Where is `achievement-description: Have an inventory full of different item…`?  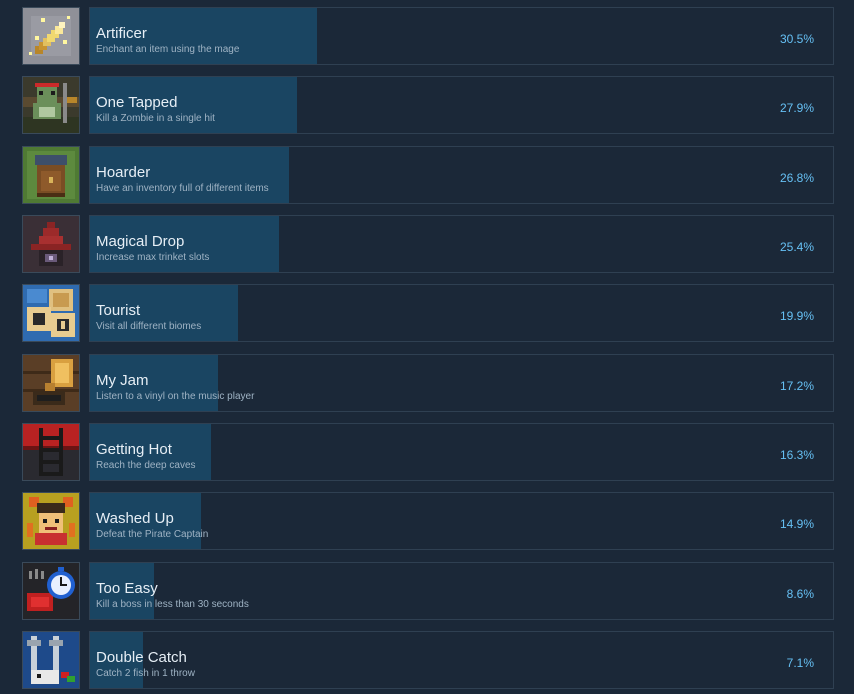 achievement-description: Have an inventory full of different item… is located at coordinates (182, 188).